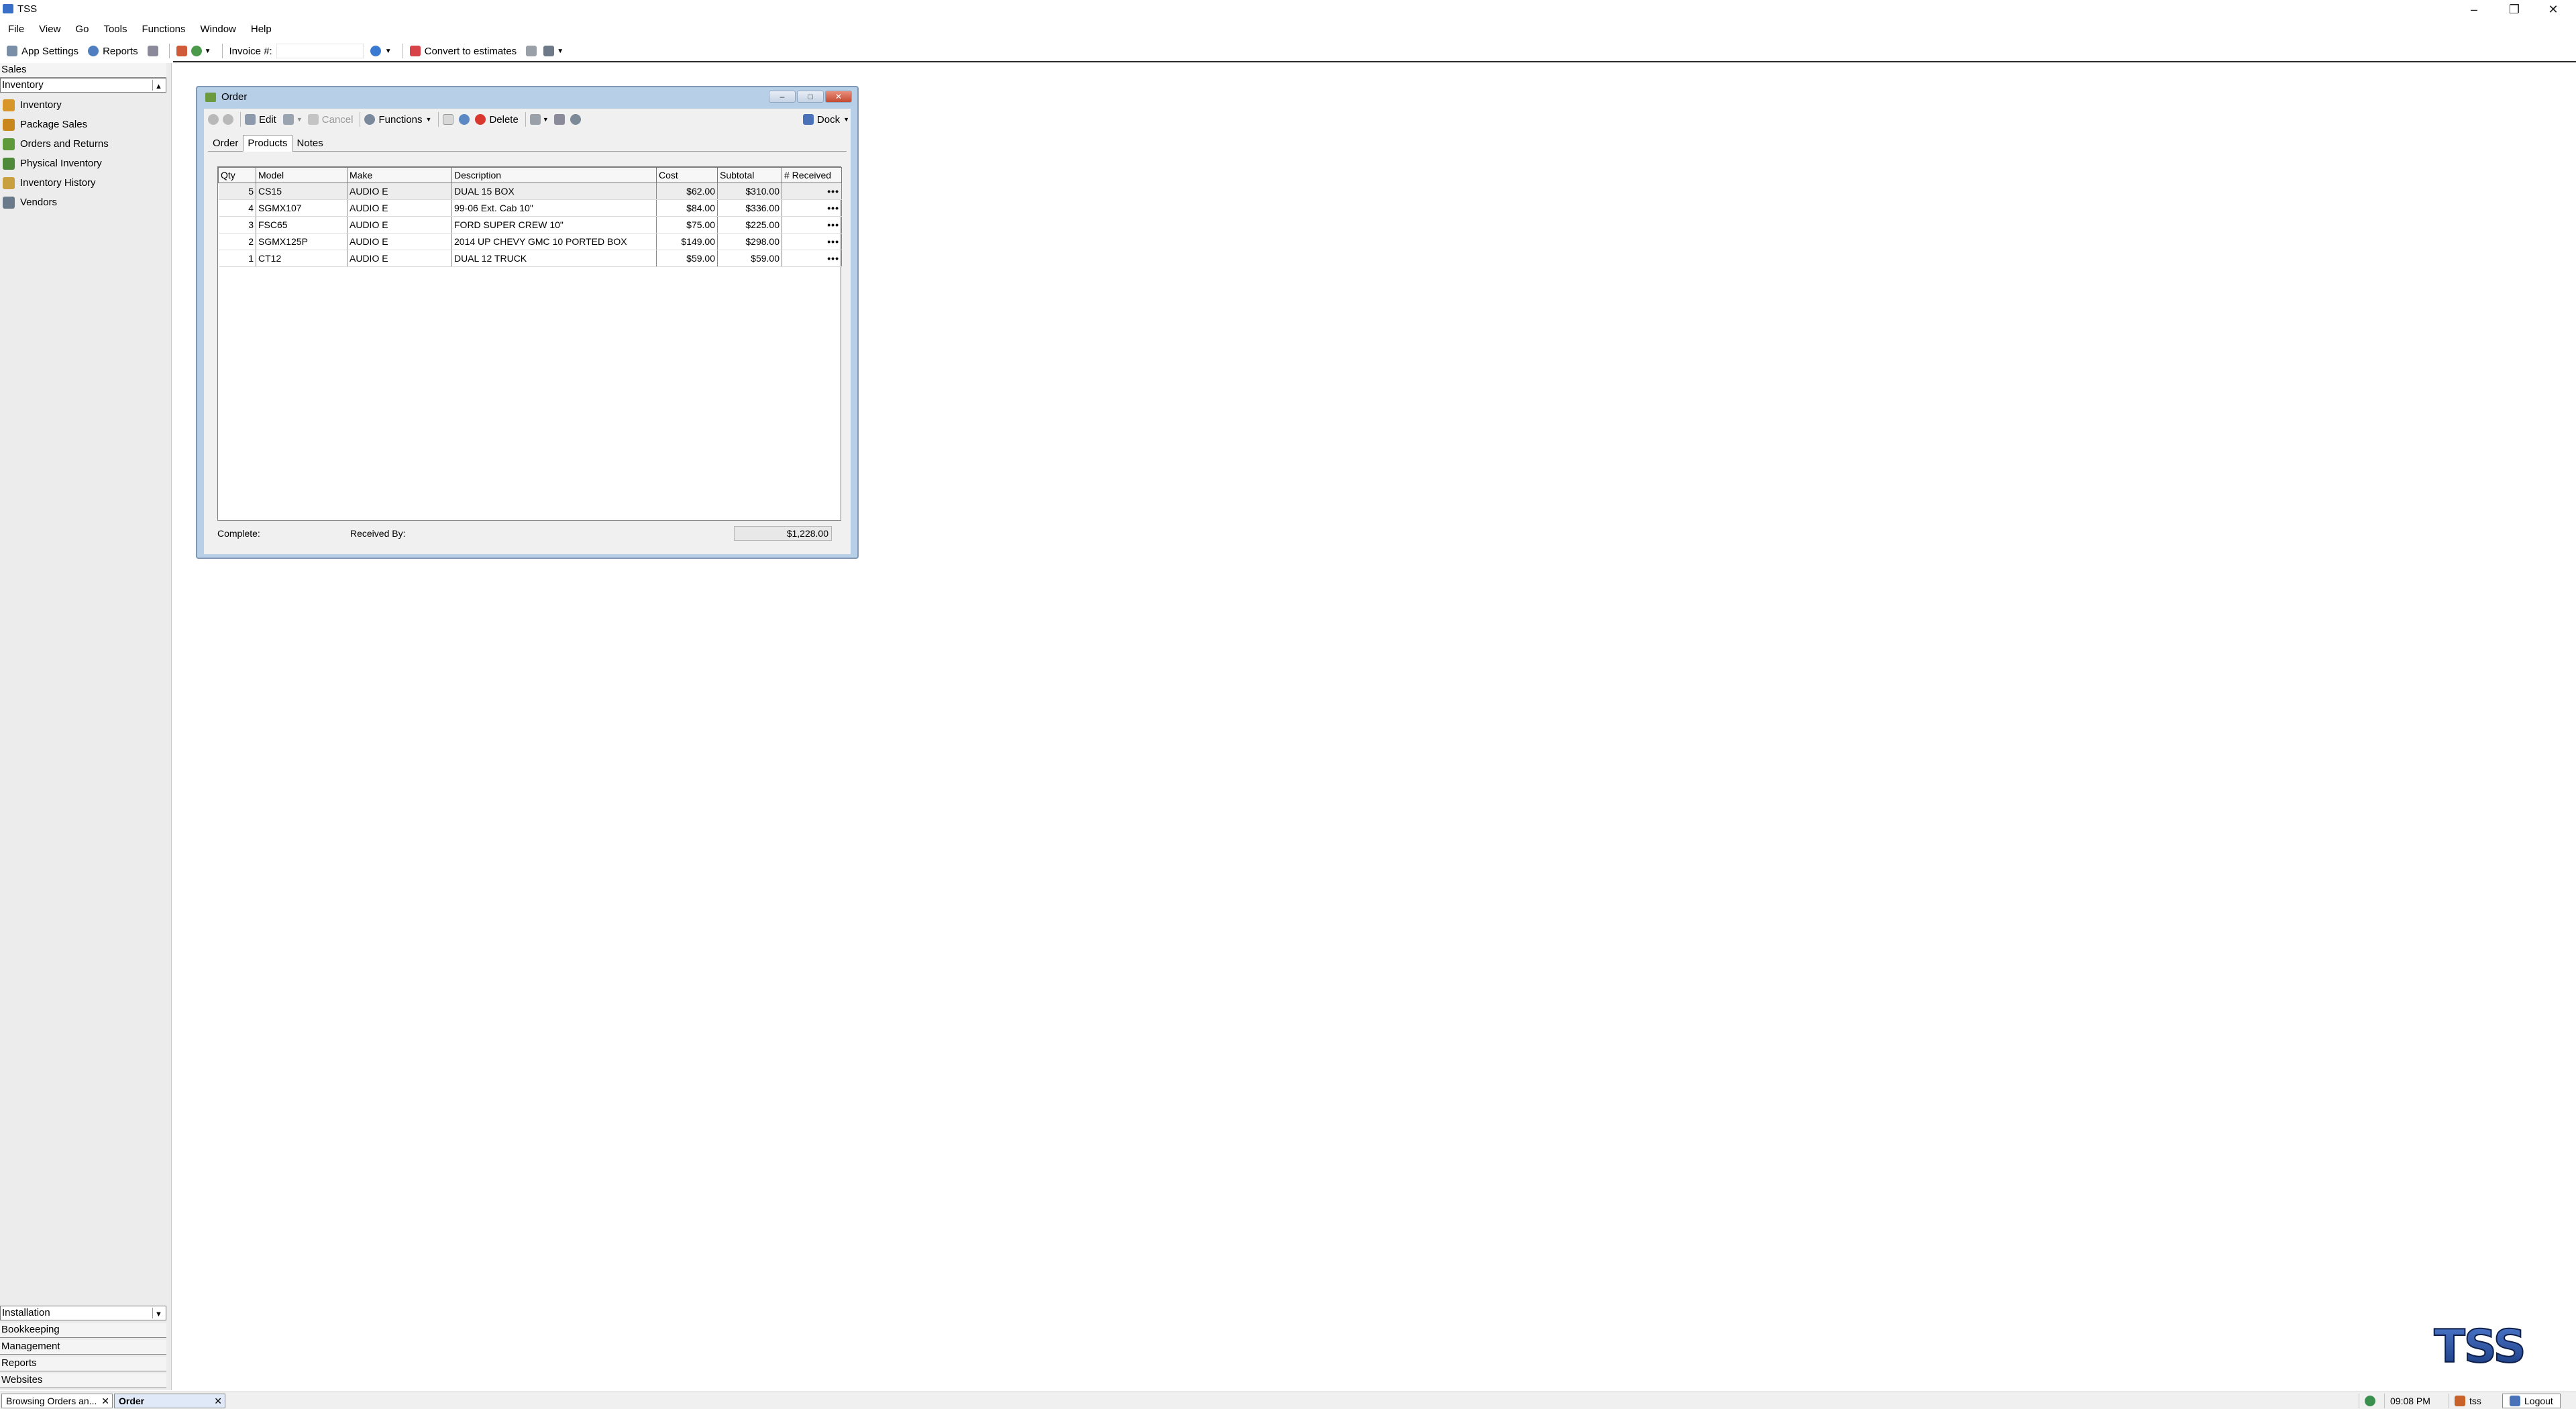 The width and height of the screenshot is (2576, 1409). Describe the element at coordinates (18, 29) in the screenshot. I see `menu-file: File` at that location.